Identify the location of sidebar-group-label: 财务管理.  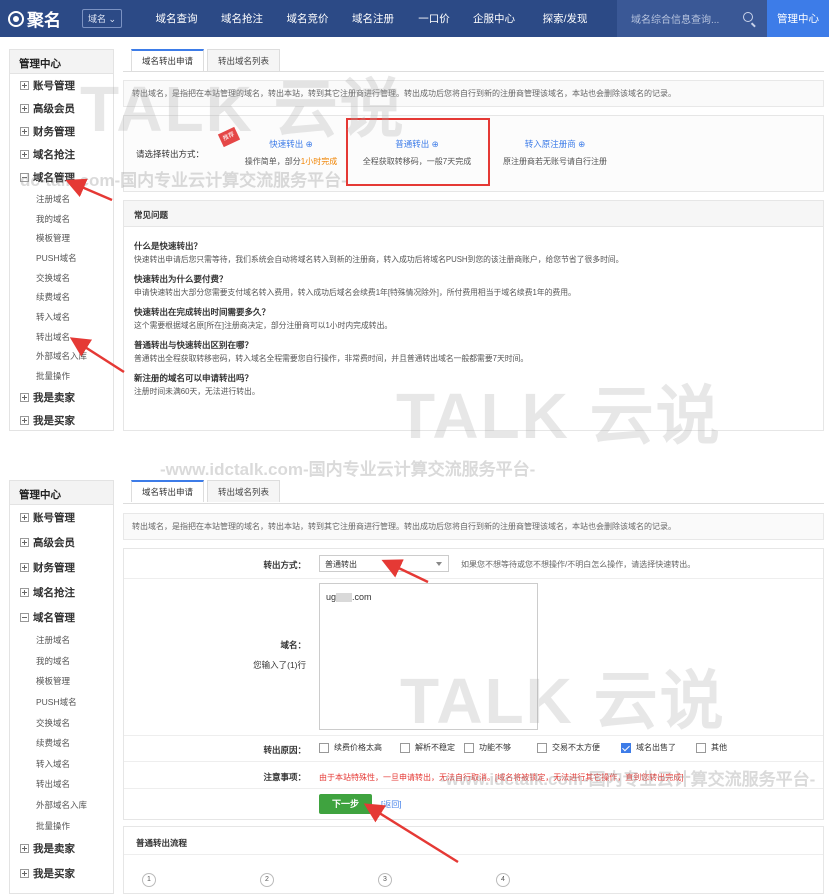
(54, 568).